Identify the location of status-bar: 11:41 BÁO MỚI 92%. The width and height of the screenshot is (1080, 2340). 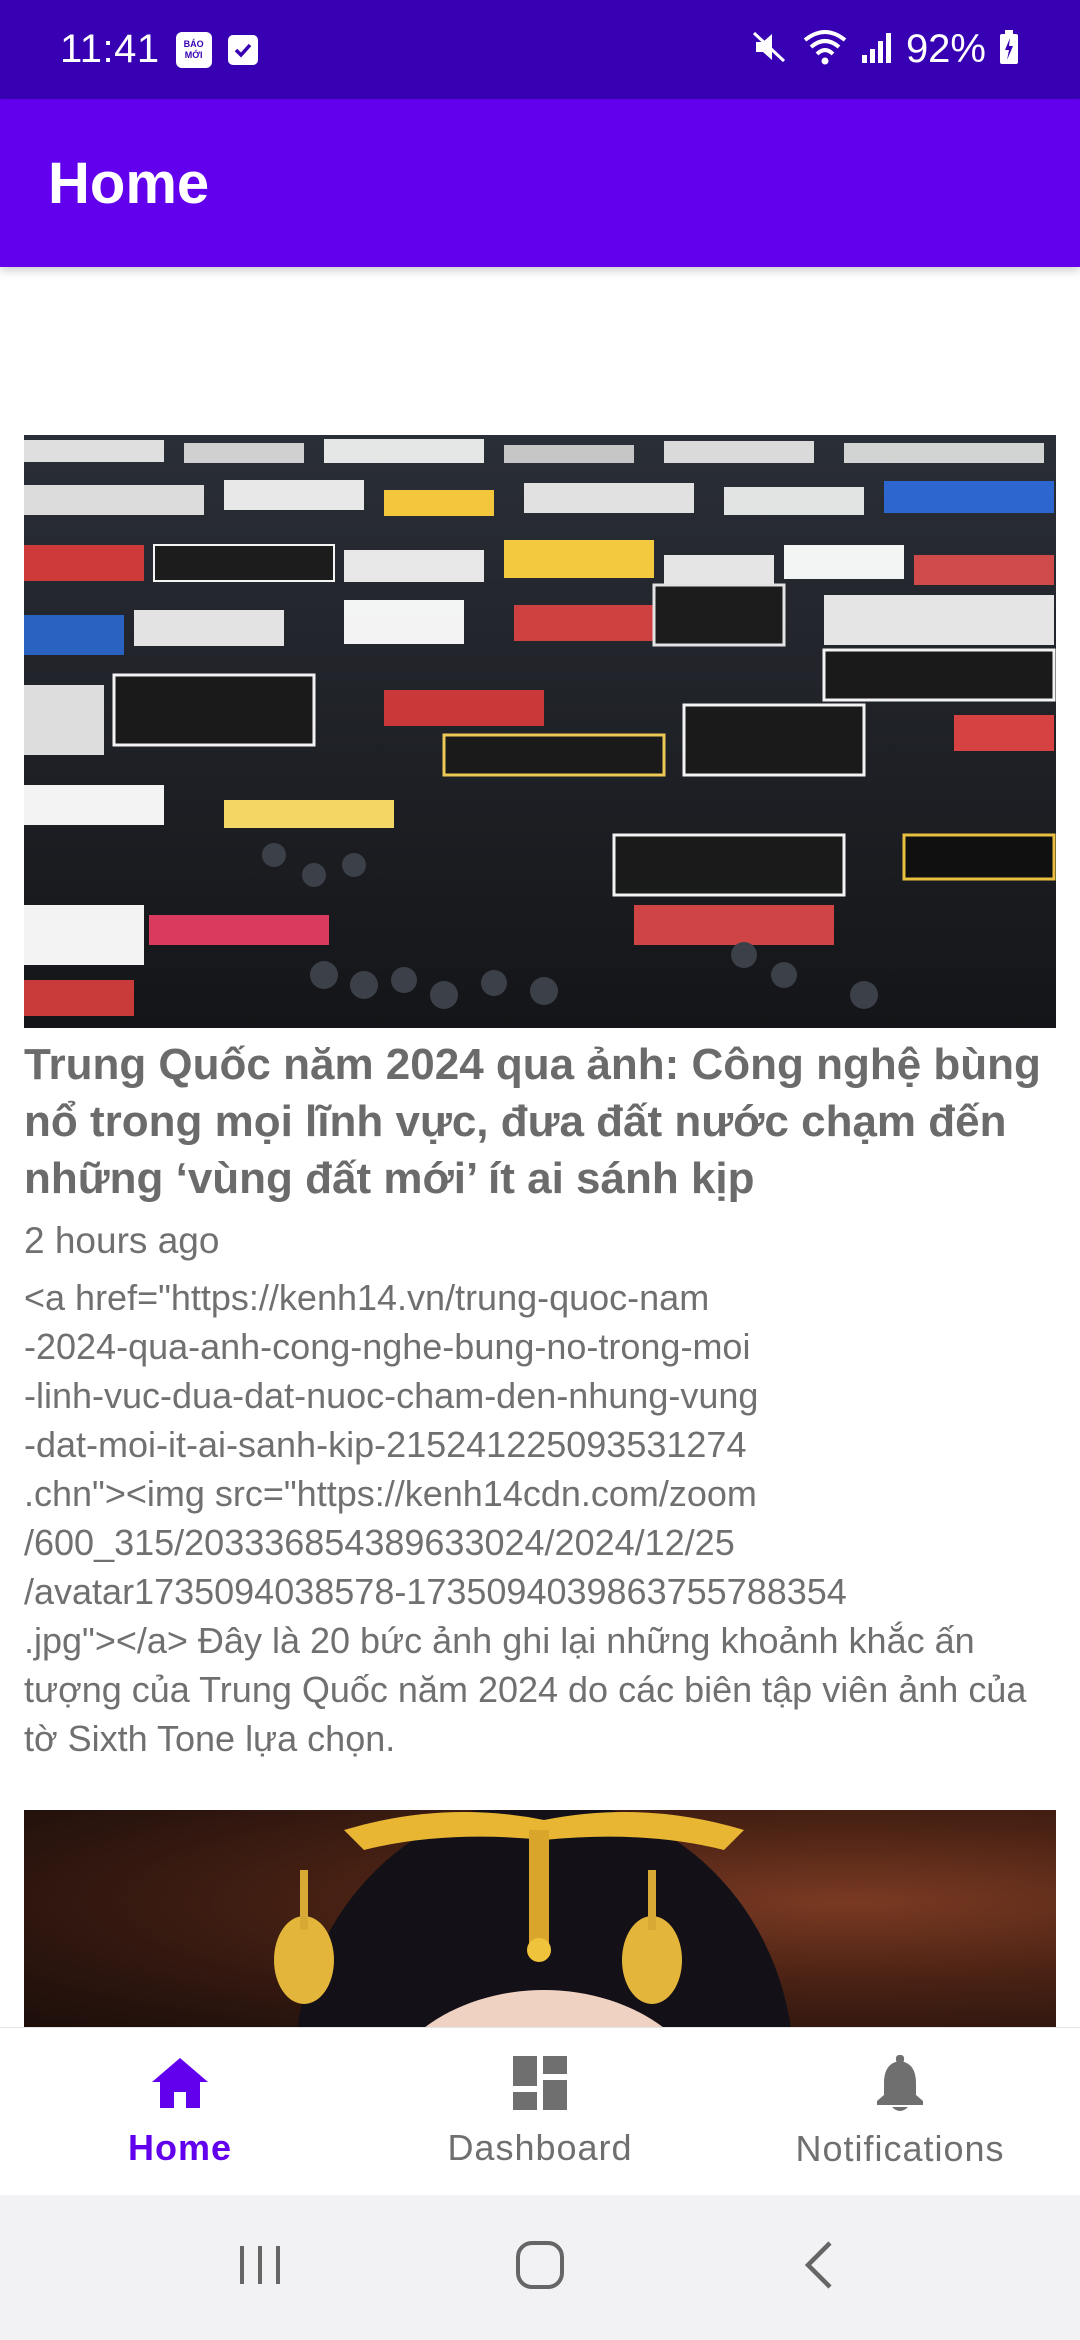
(540, 49).